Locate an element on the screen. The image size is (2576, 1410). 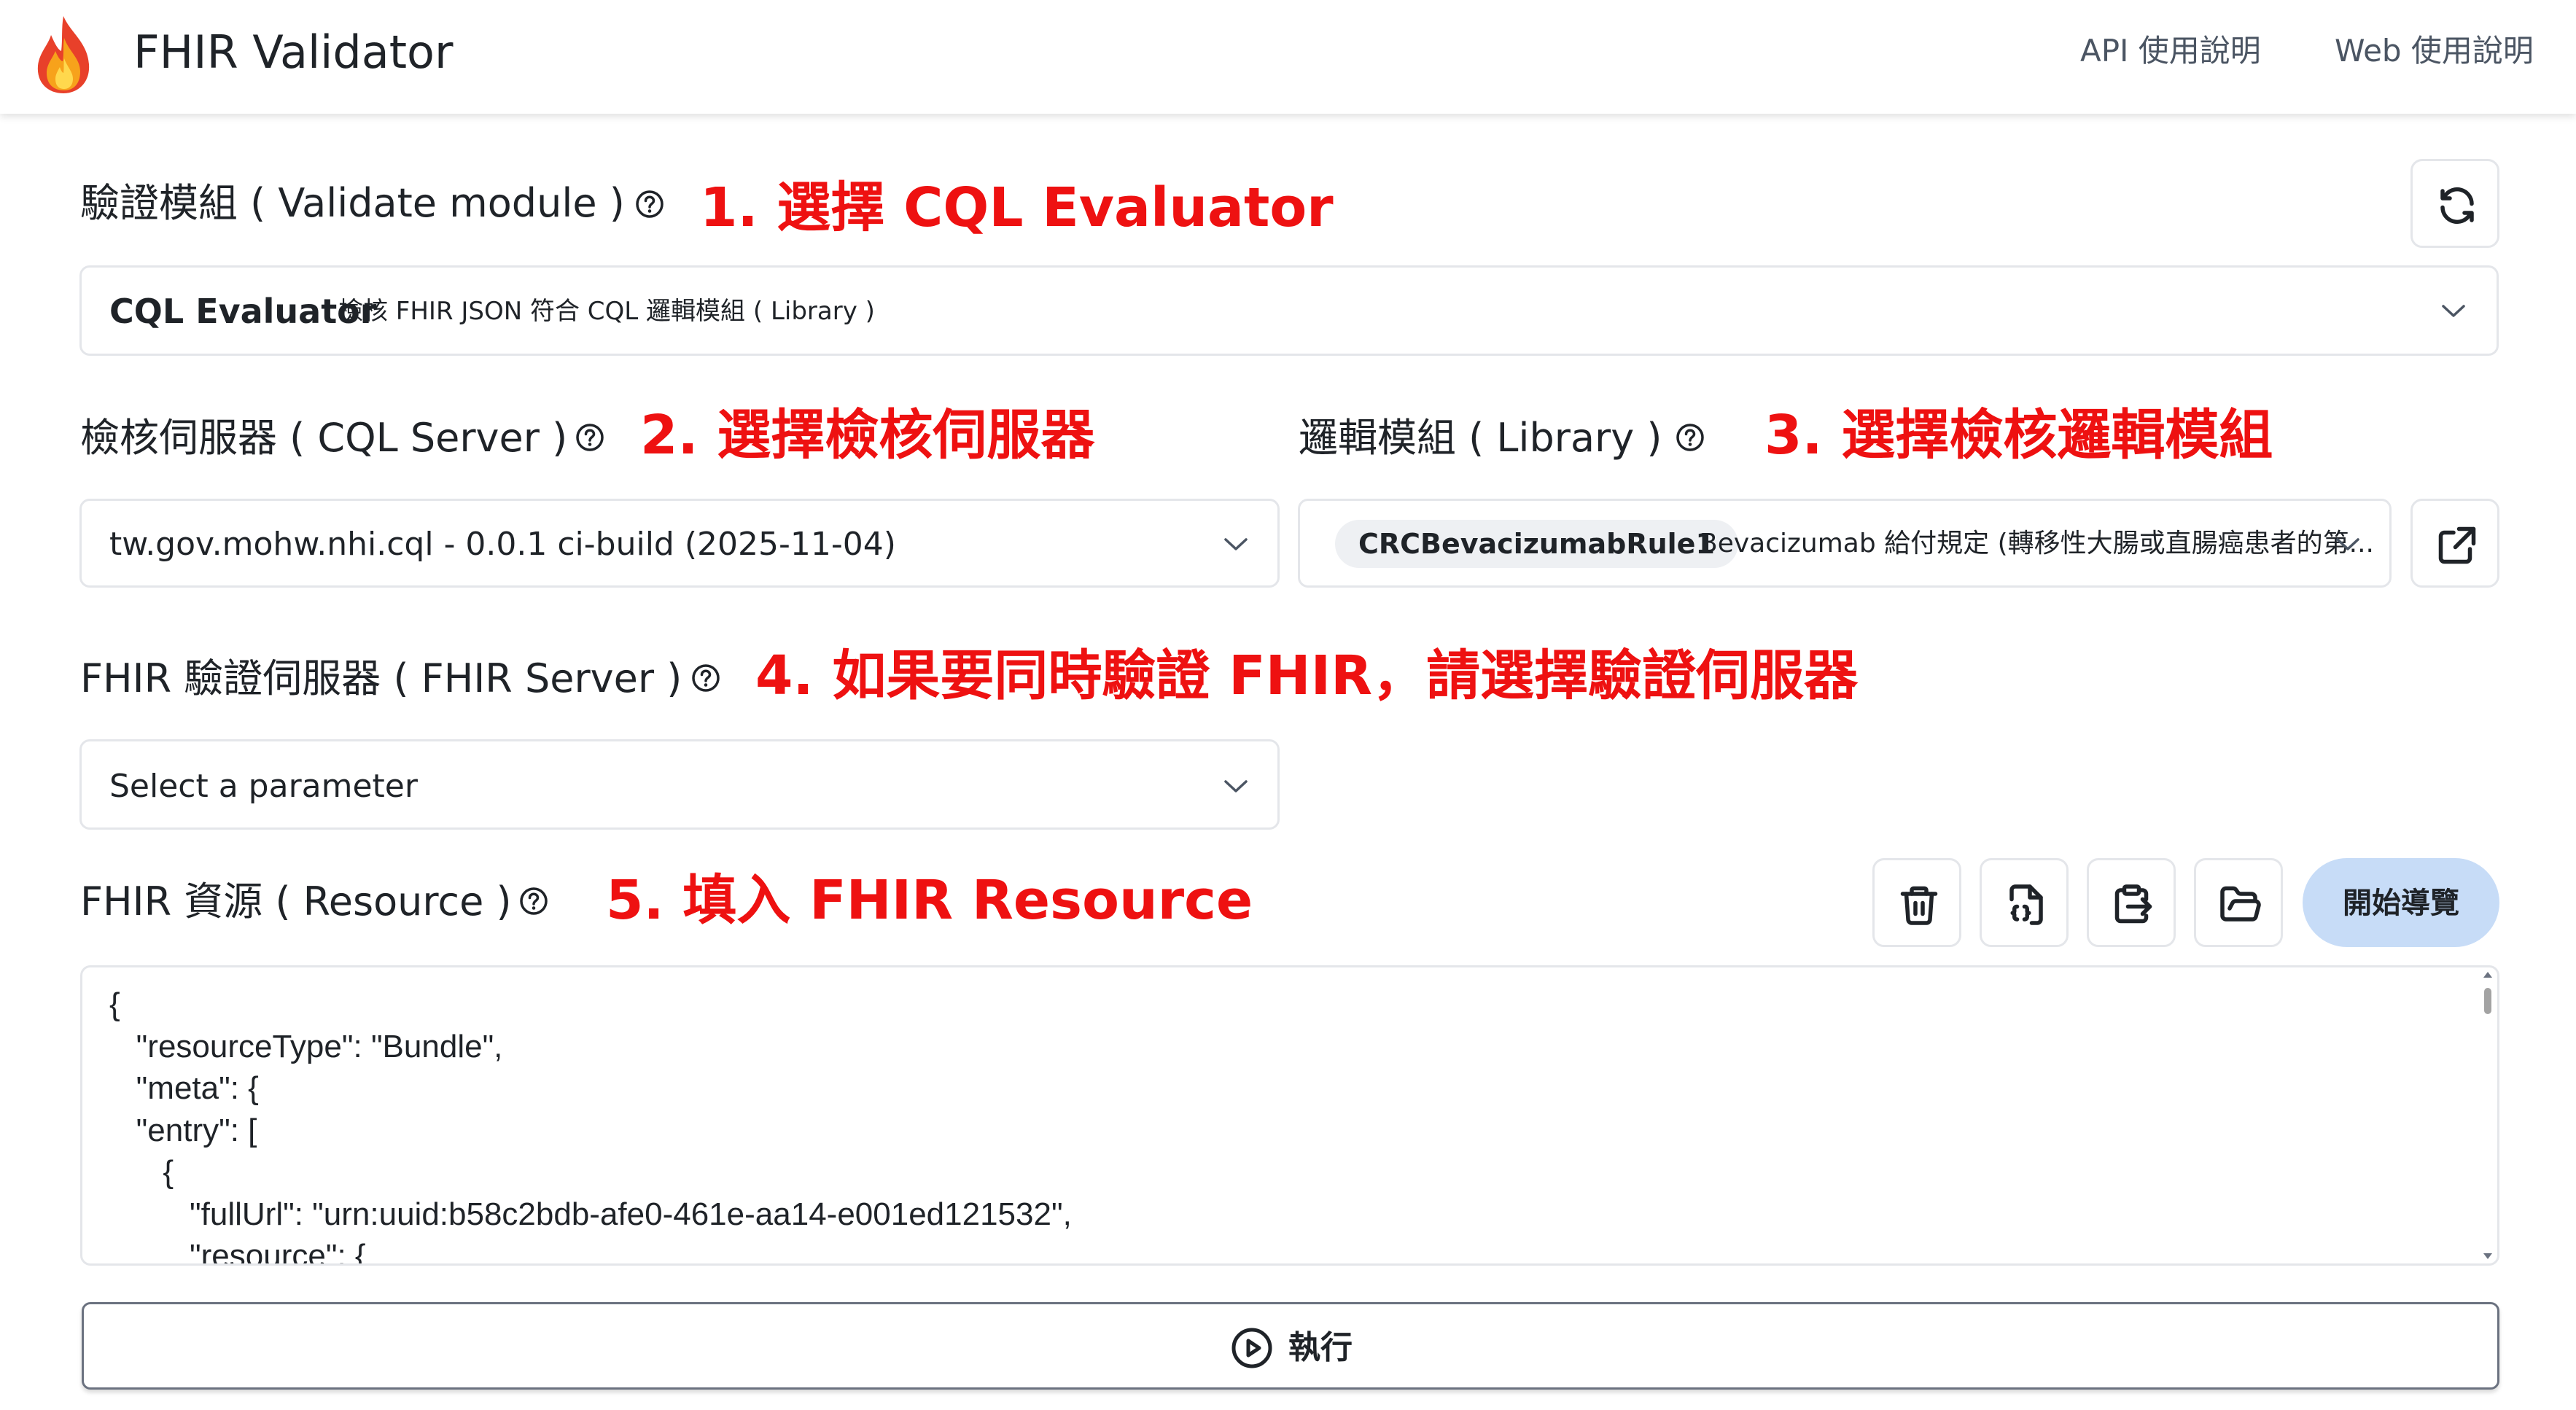
library-label: 邏輯模組 ( Library ) is located at coordinates (1480, 438).